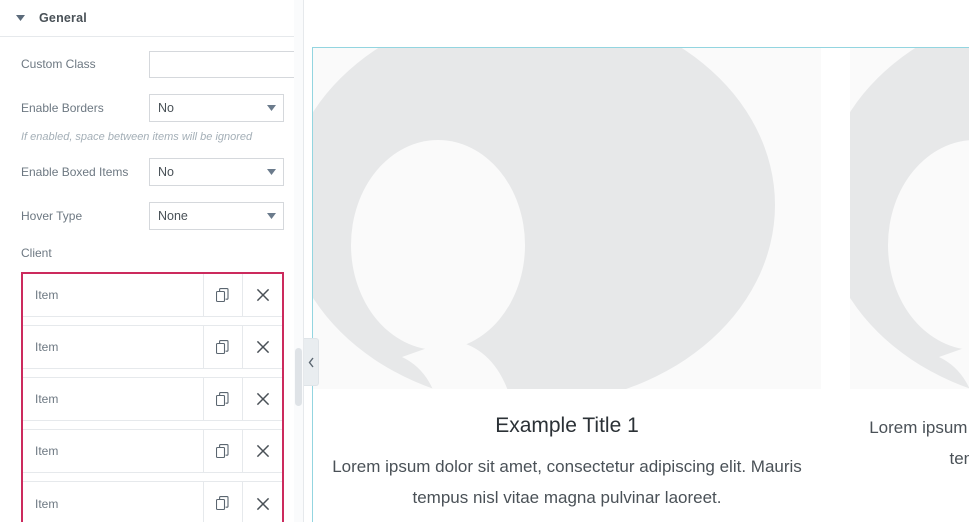 The height and width of the screenshot is (522, 969). I want to click on control-enable-borders: Enable Borders No, so click(152, 108).